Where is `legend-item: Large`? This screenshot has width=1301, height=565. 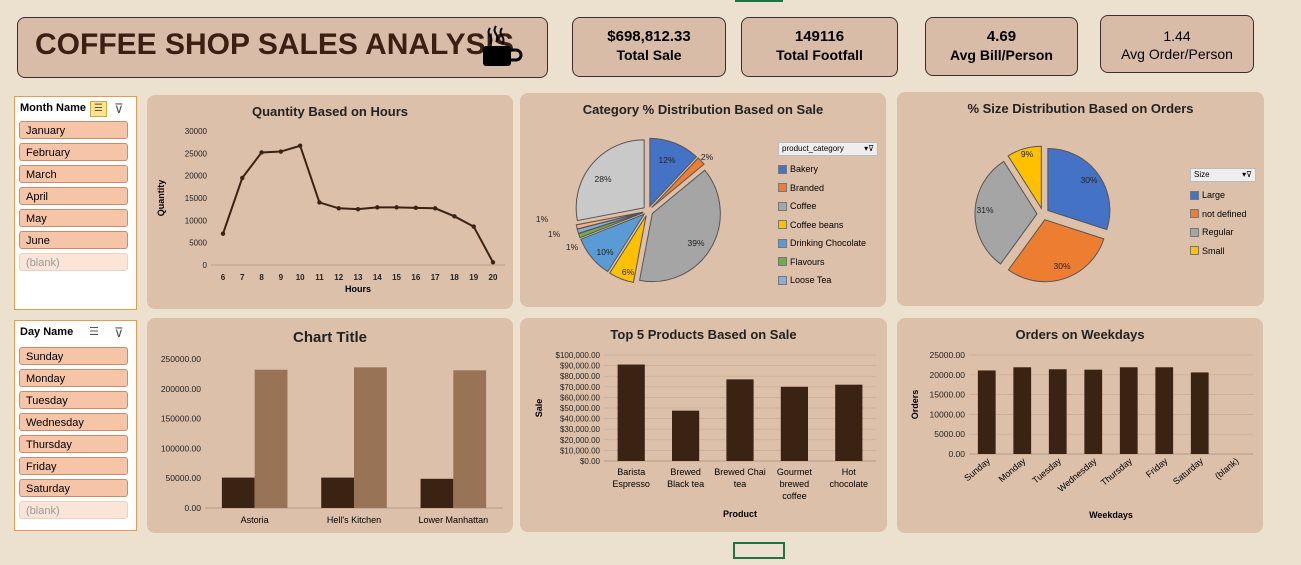 legend-item: Large is located at coordinates (1223, 195).